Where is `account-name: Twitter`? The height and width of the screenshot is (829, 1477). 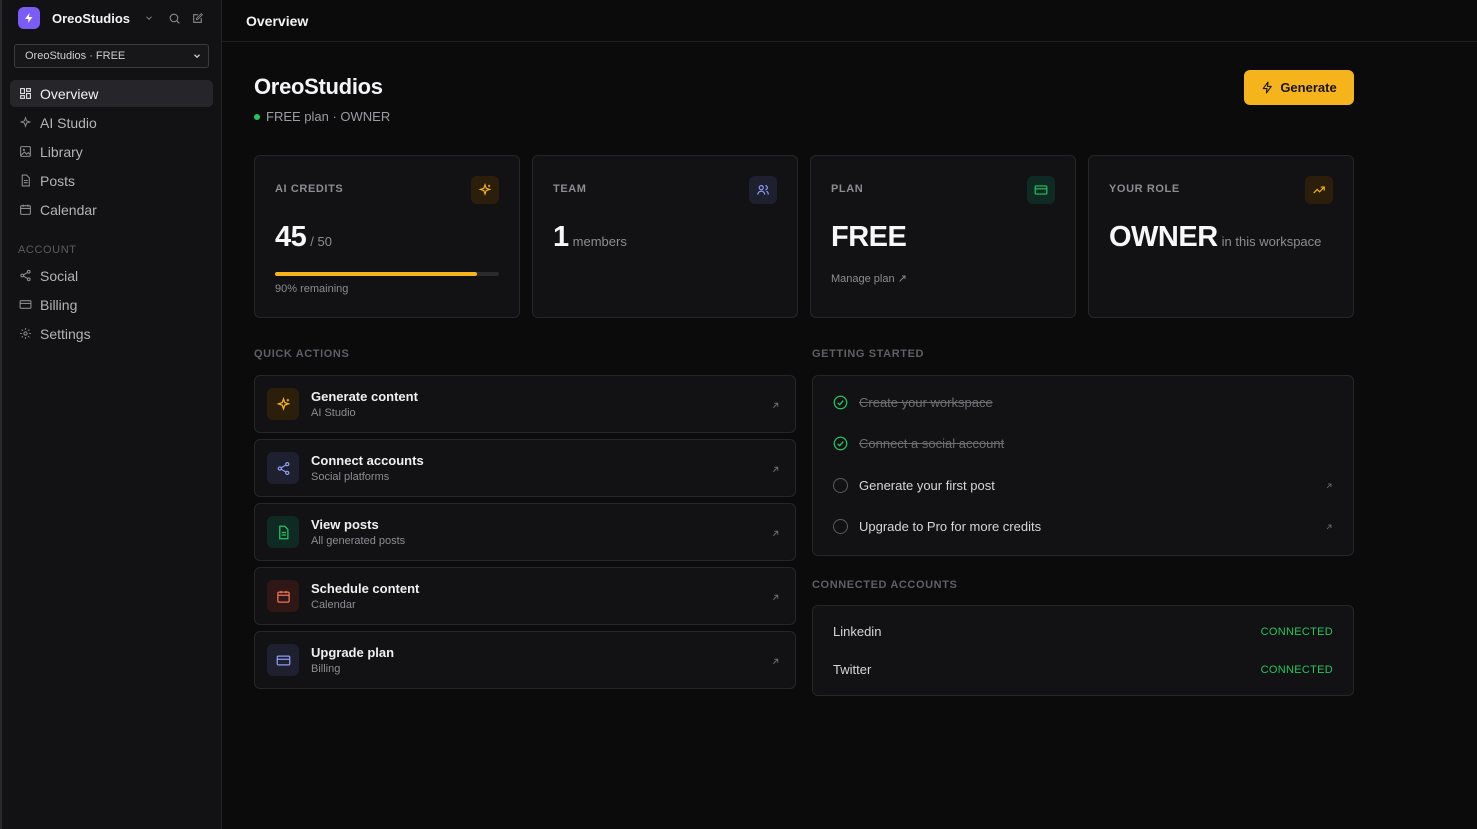
account-name: Twitter is located at coordinates (852, 669).